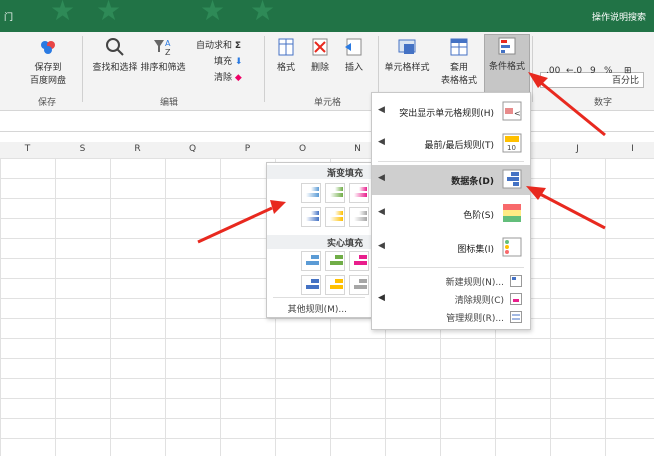  What do you see at coordinates (567, 104) in the screenshot?
I see `arrow-to-cond-format` at bounding box center [567, 104].